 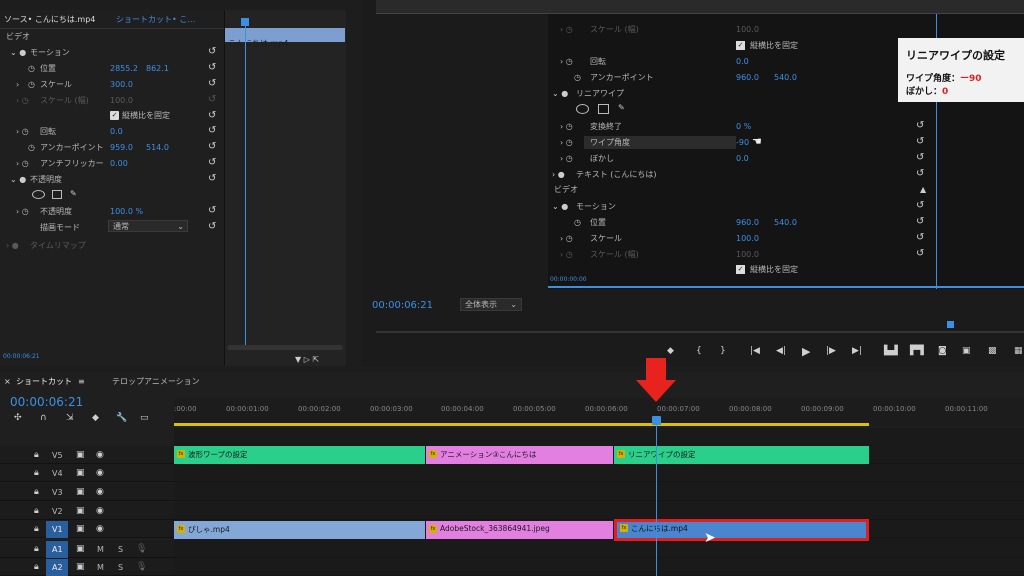 What do you see at coordinates (148, 226) in the screenshot?
I see `blend-mode-select: 通常 ⌄` at bounding box center [148, 226].